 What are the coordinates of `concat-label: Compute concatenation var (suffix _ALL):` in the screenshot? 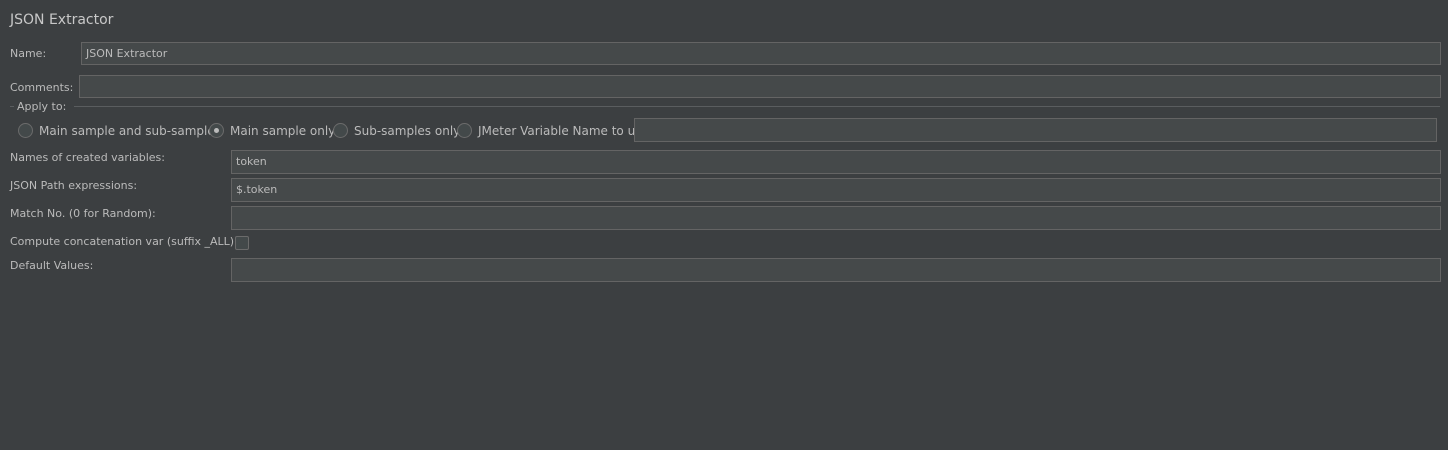 It's located at (124, 241).